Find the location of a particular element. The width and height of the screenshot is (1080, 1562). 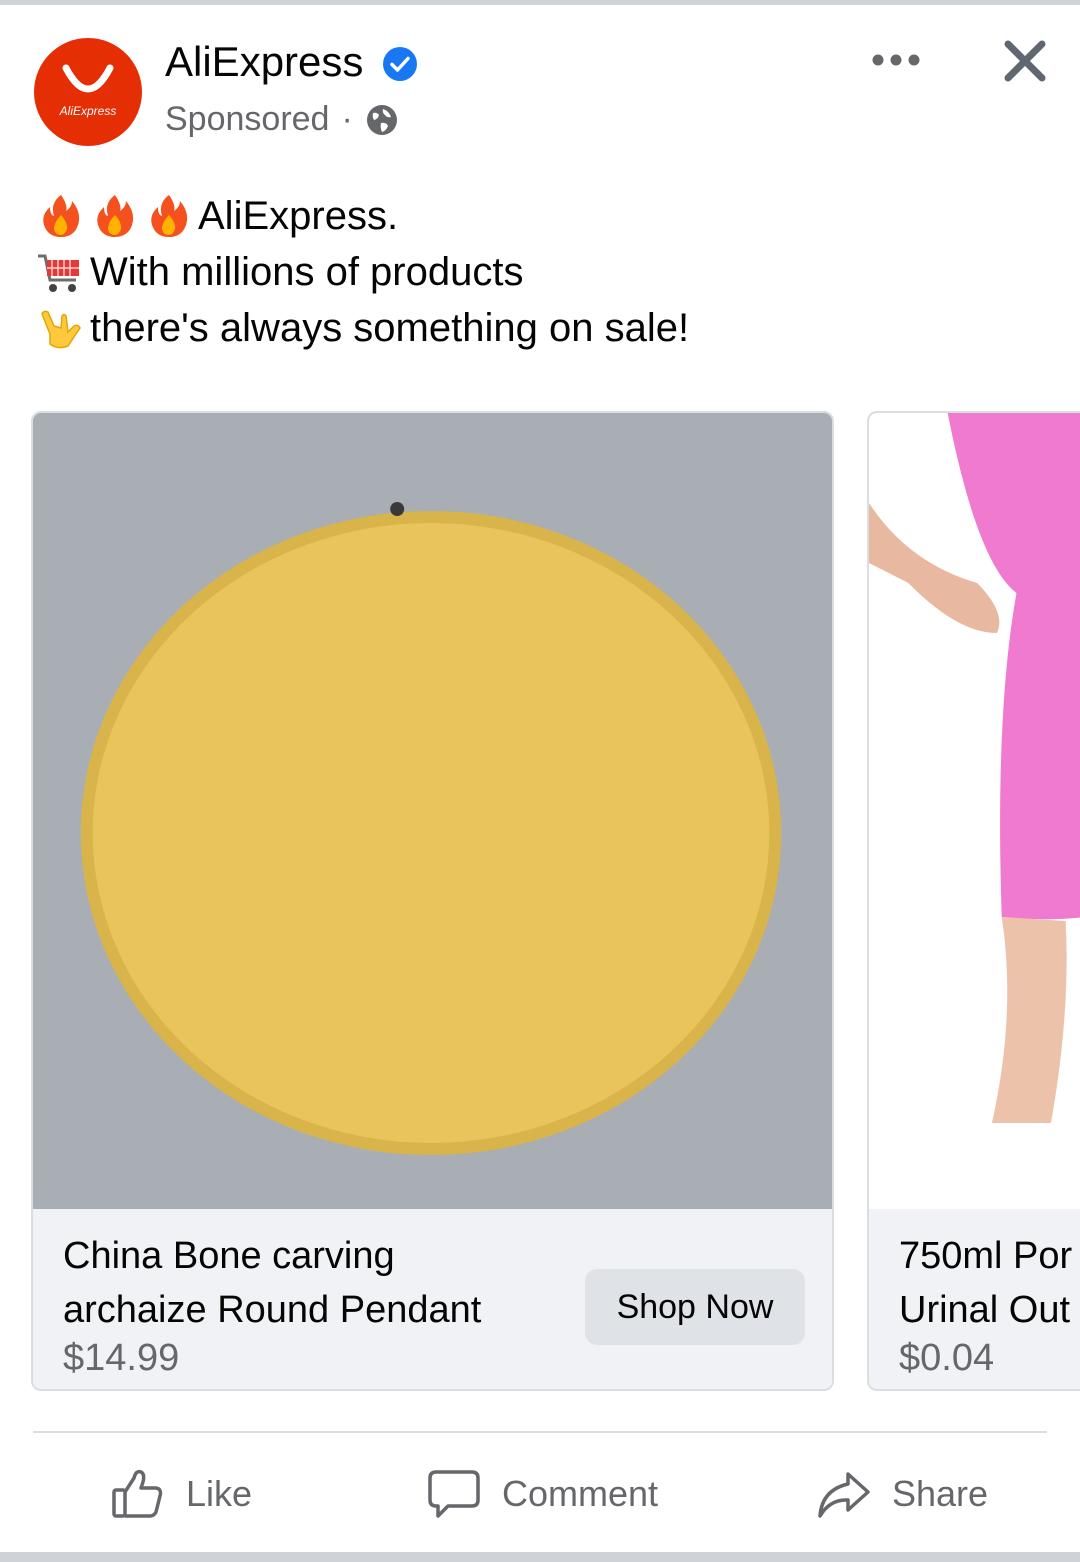

product-price: $14.99 is located at coordinates (121, 1358).